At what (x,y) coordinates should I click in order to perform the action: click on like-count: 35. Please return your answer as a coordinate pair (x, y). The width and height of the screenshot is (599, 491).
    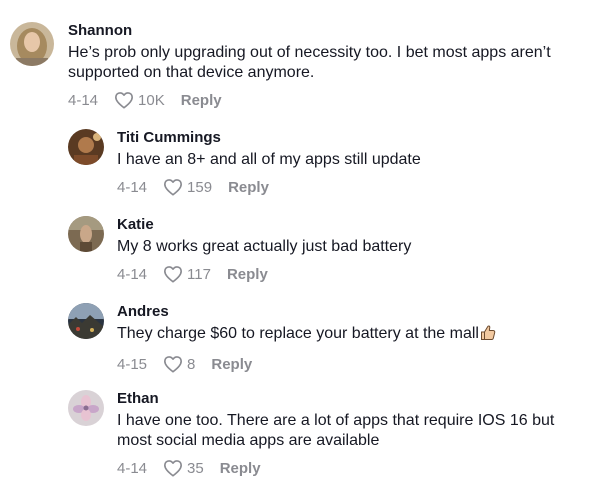
    Looking at the image, I should click on (195, 468).